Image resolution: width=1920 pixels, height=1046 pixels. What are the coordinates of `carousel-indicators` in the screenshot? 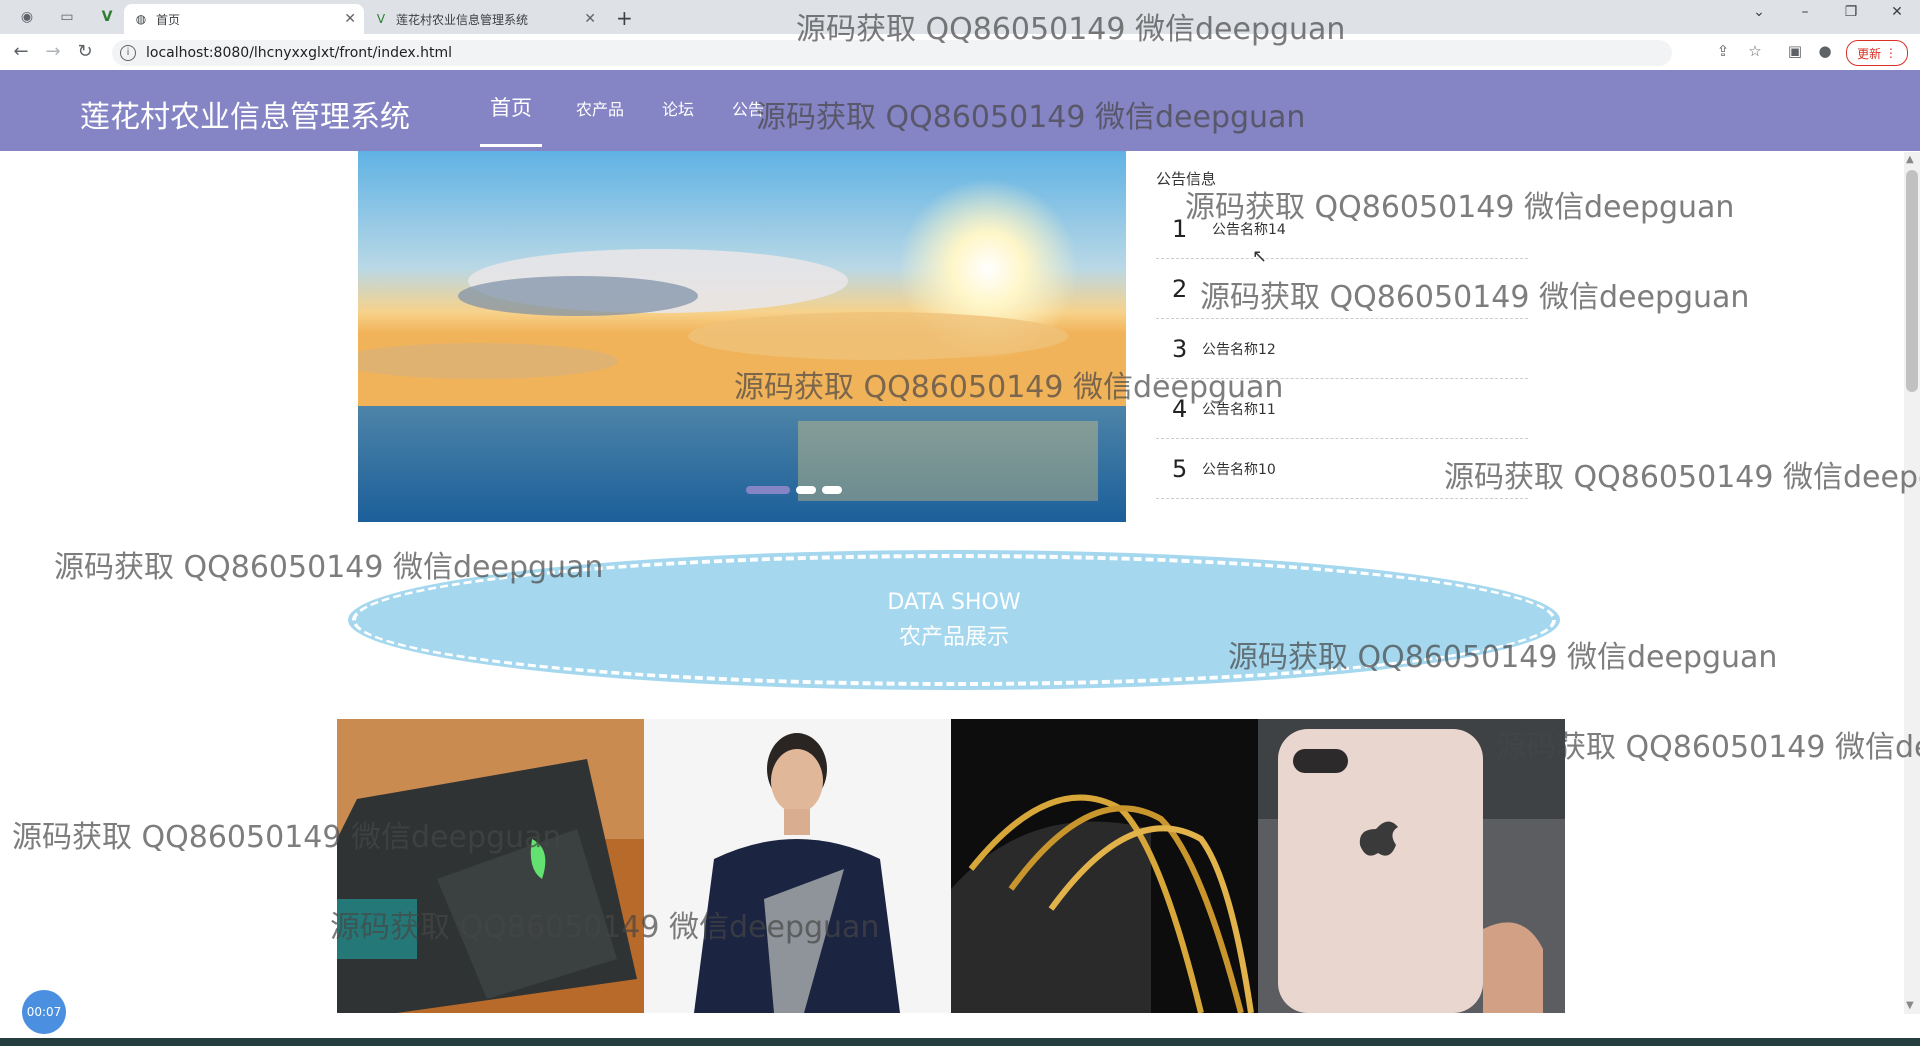 It's located at (794, 490).